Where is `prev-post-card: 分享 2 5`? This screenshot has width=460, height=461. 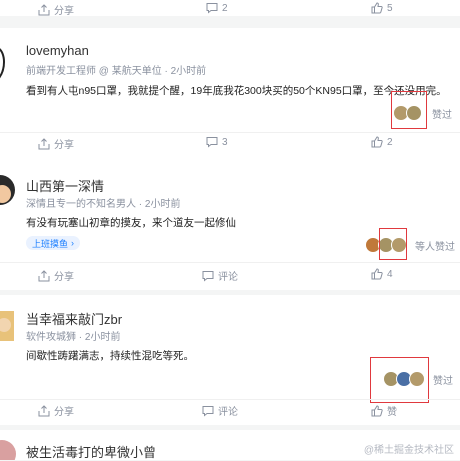 prev-post-card: 分享 2 5 is located at coordinates (230, 8).